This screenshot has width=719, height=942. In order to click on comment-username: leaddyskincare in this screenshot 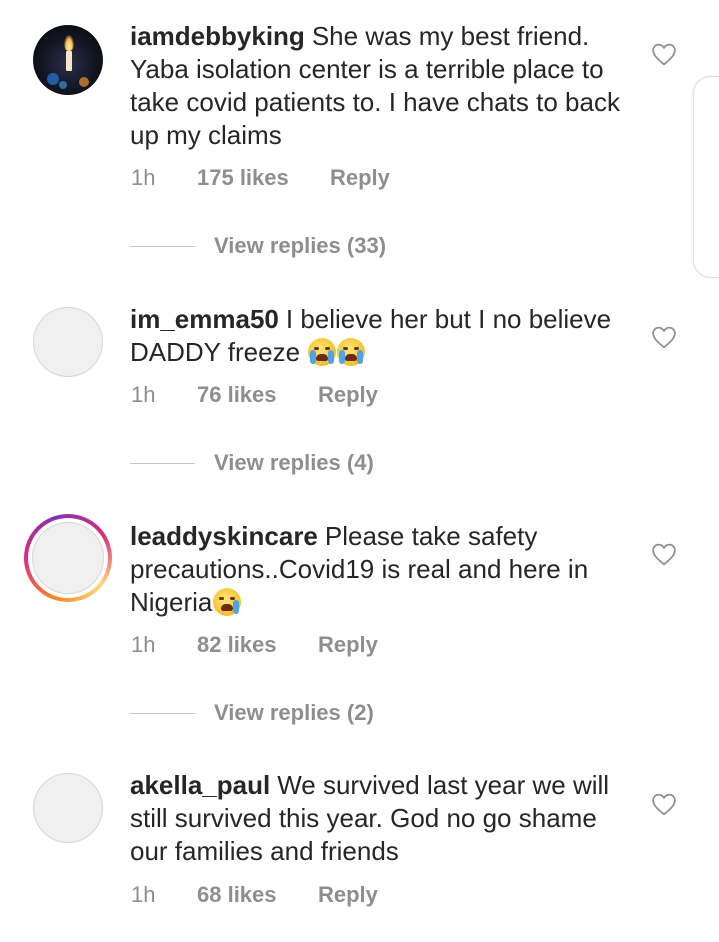, I will do `click(224, 536)`.